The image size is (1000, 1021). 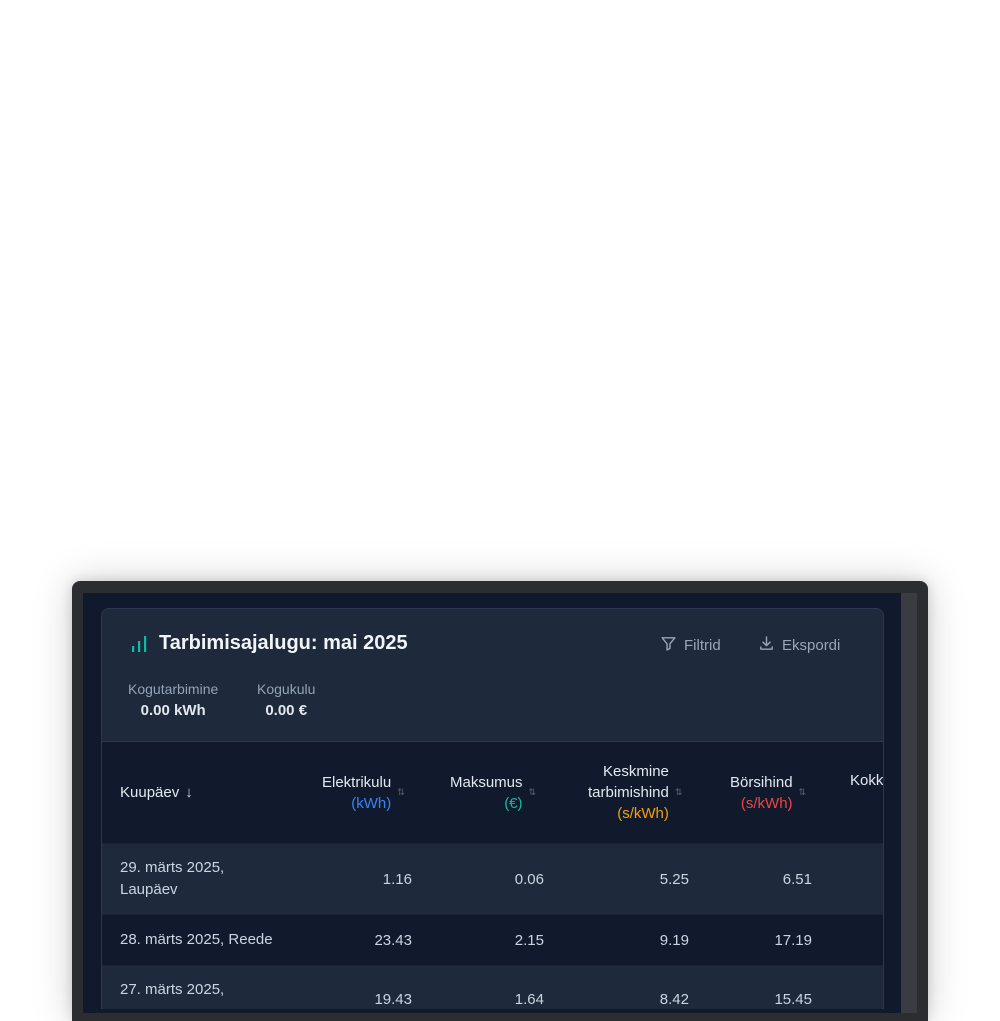 What do you see at coordinates (150, 792) in the screenshot?
I see `col-date-label: Kuupäev` at bounding box center [150, 792].